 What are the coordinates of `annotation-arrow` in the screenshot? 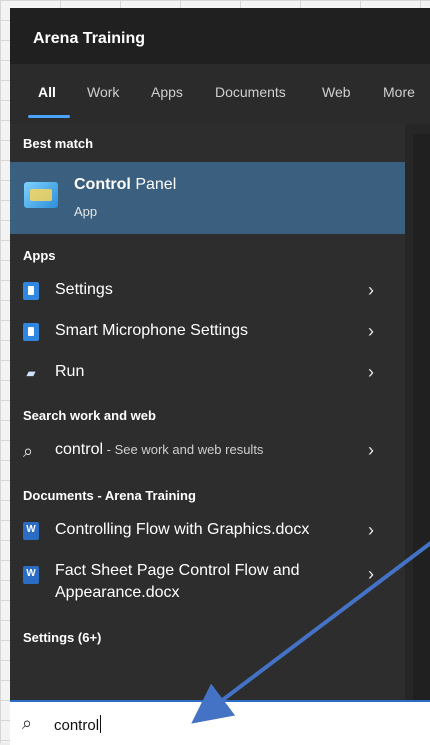 It's located at (310, 632).